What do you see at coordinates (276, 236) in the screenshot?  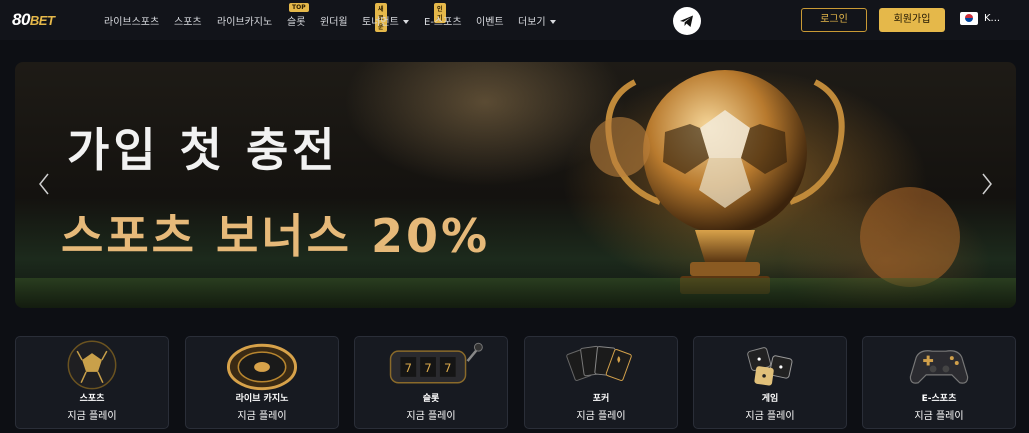 I see `banner-subheadline: 스포츠 보너스 20%` at bounding box center [276, 236].